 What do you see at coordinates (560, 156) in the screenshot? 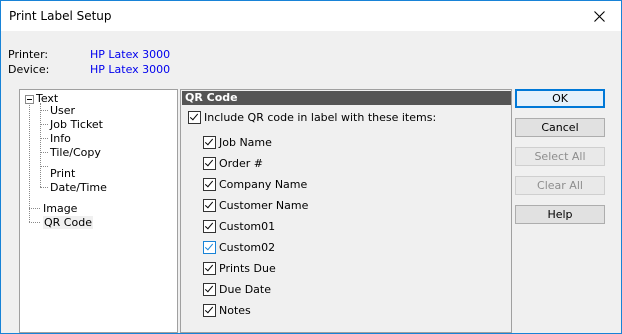
I see `select-all-button: Select All` at bounding box center [560, 156].